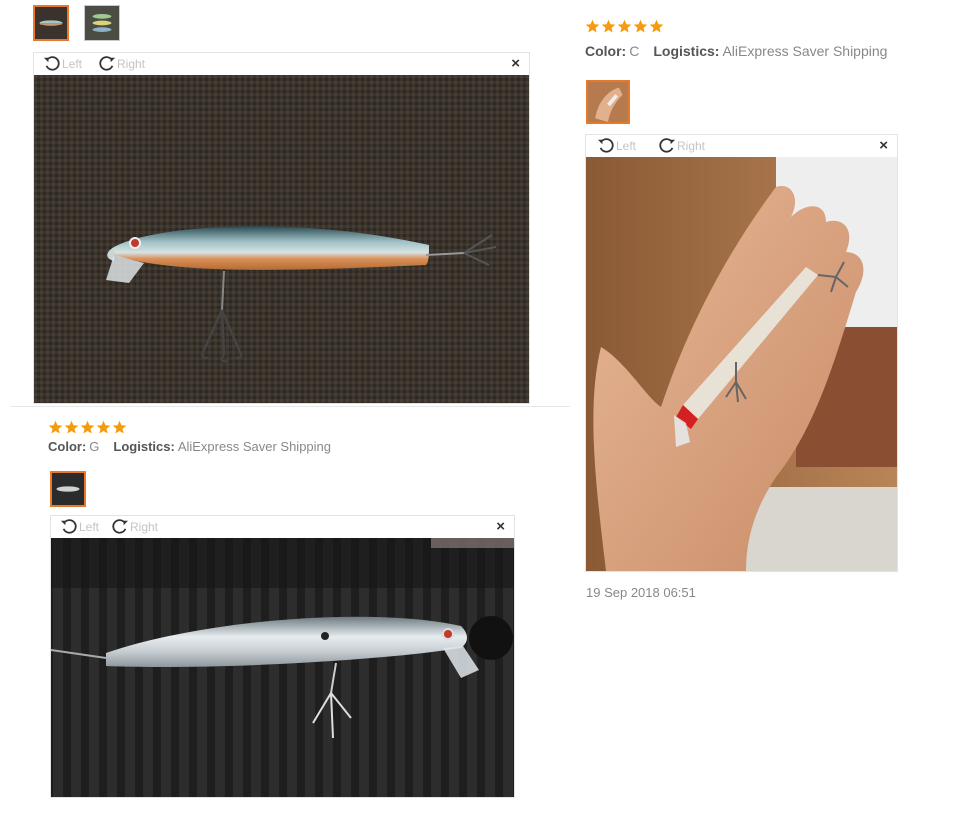 The image size is (960, 838). What do you see at coordinates (94, 446) in the screenshot?
I see `color-value: G` at bounding box center [94, 446].